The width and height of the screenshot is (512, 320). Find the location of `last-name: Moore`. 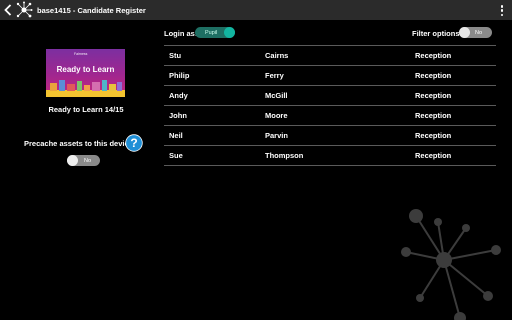

last-name: Moore is located at coordinates (276, 115).